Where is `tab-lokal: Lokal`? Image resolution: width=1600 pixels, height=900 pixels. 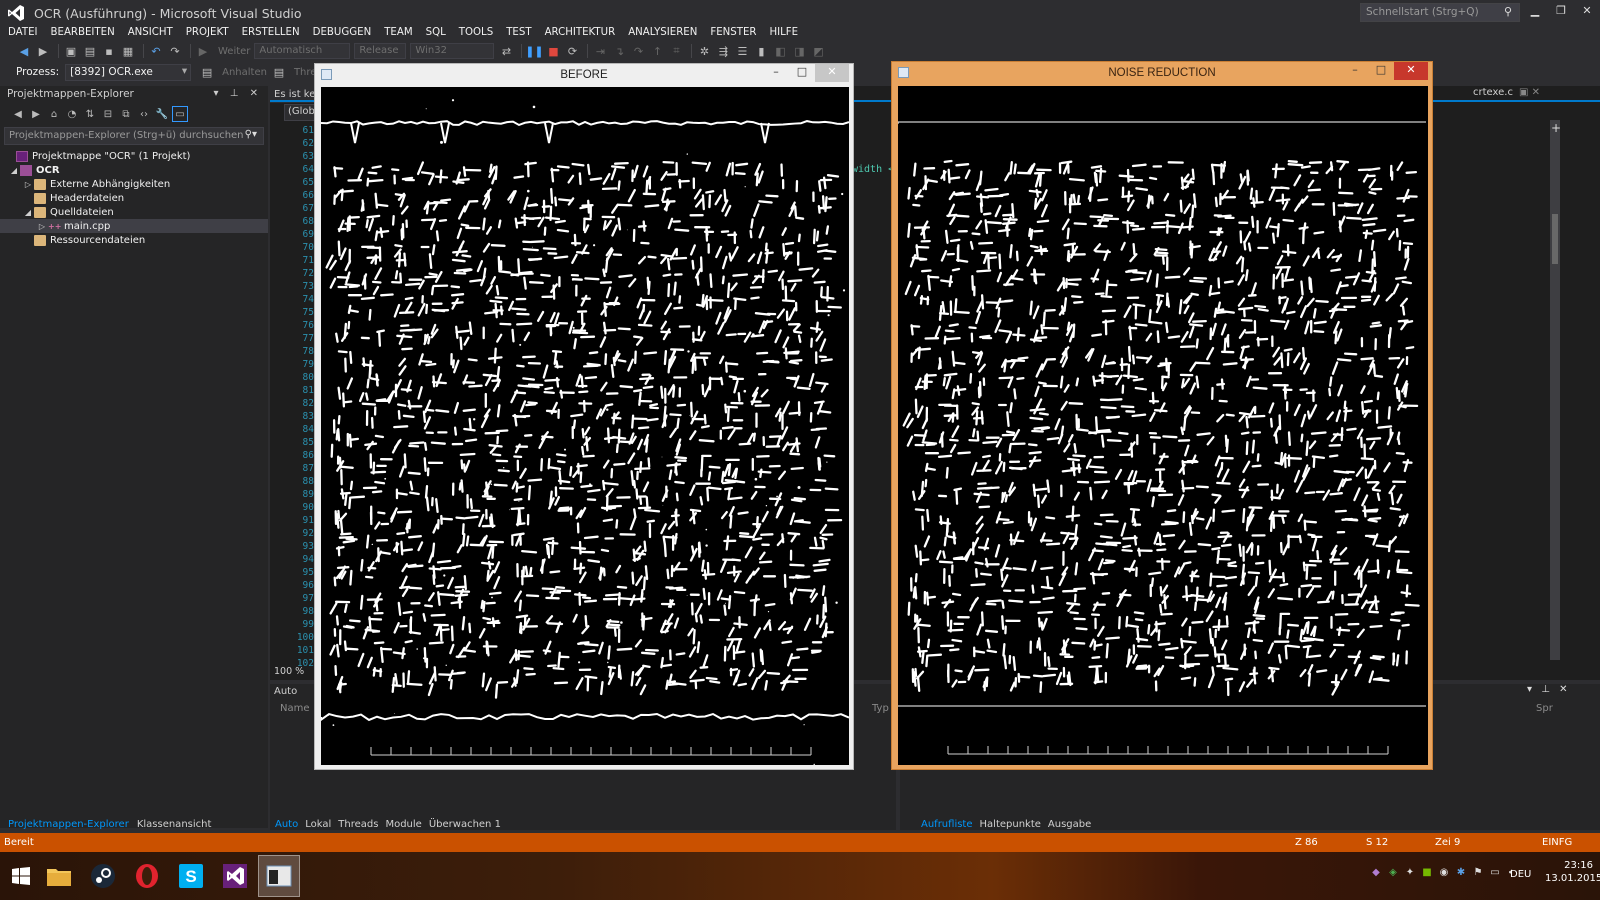 tab-lokal: Lokal is located at coordinates (318, 824).